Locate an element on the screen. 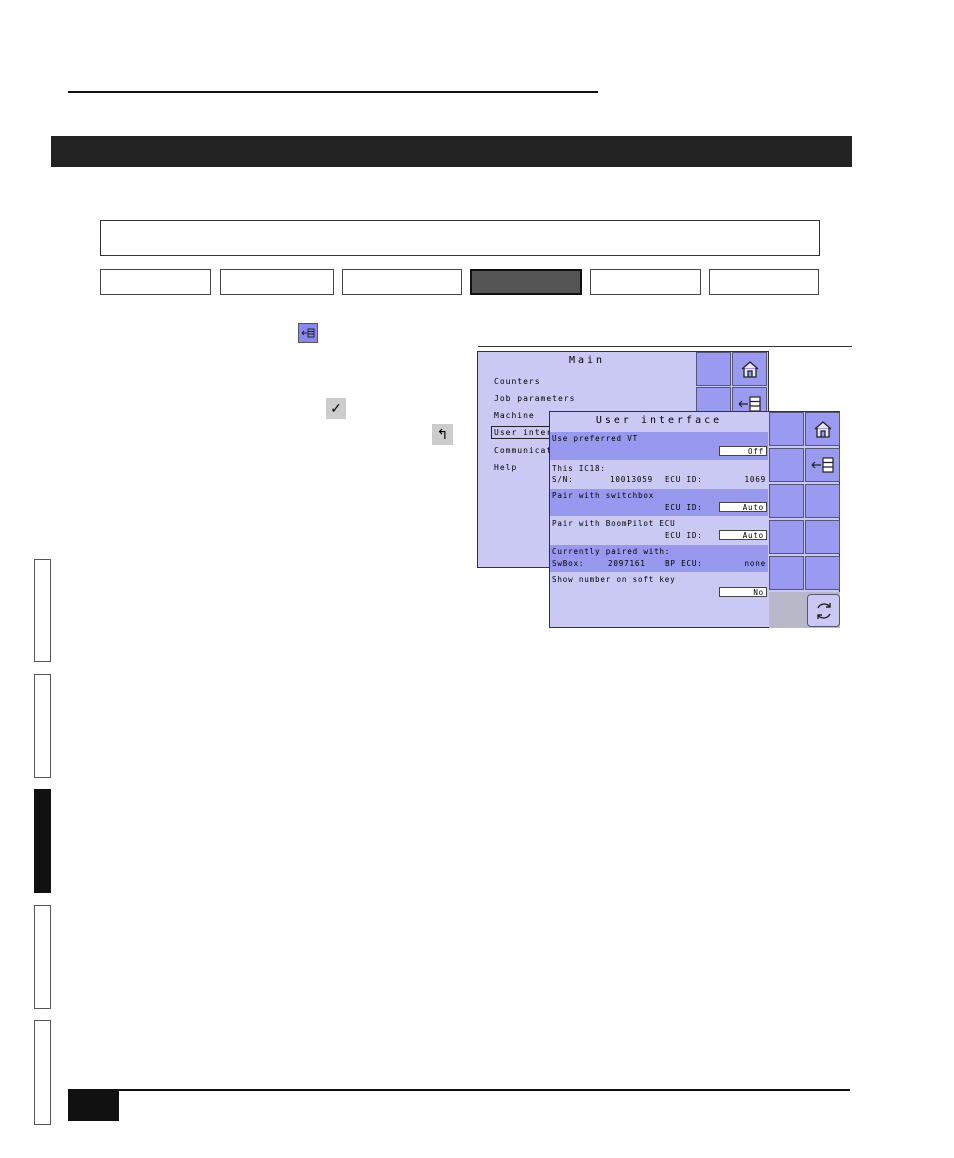 This screenshot has height=1158, width=954. ecu-id-label: ECU ID: is located at coordinates (684, 479).